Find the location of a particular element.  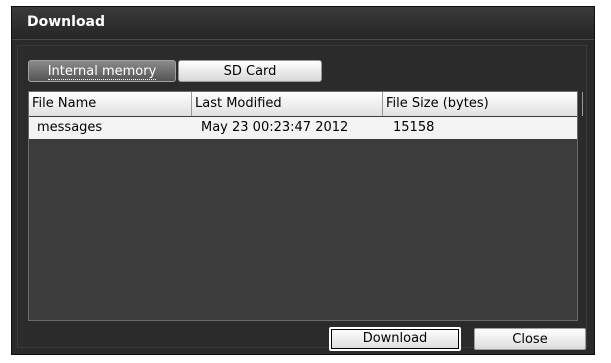

tab-sd-card: SD Card is located at coordinates (250, 71).